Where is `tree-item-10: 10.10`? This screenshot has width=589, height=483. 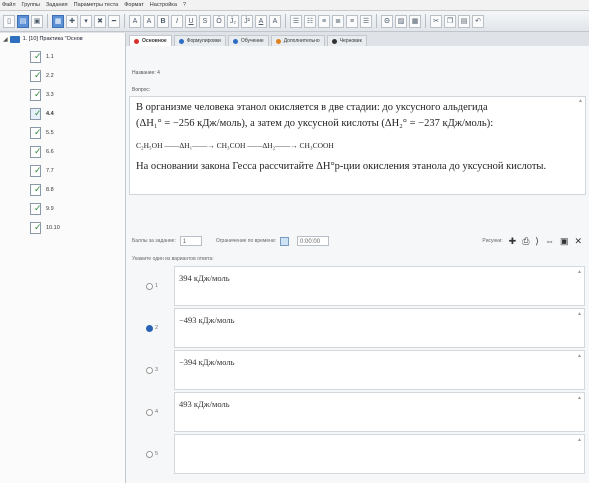
tree-item-10: 10.10 is located at coordinates (62, 227).